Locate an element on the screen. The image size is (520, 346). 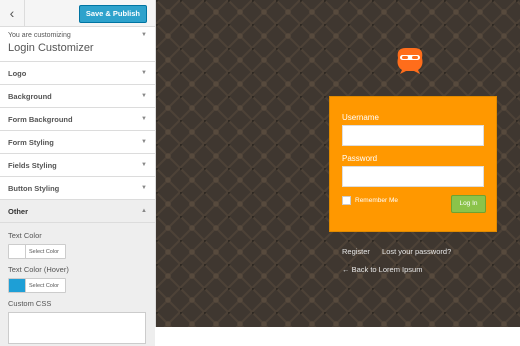
section-label: Form Styling is located at coordinates (31, 142).